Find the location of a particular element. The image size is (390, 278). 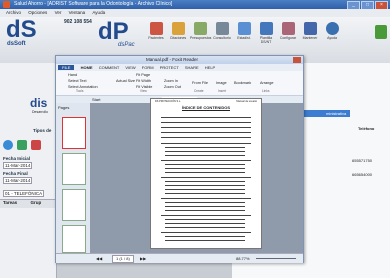

phone-cell-1: 655571750 is located at coordinates (362, 160).